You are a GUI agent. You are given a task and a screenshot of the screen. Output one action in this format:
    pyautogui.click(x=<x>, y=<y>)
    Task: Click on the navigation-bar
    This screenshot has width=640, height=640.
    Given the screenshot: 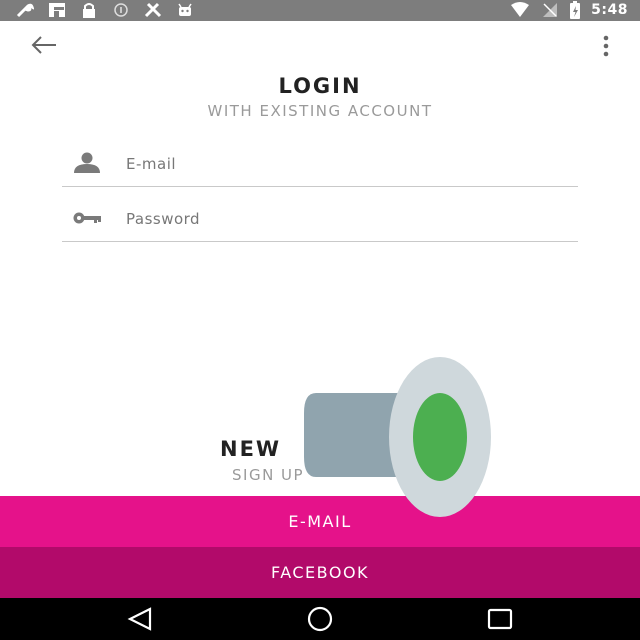 What is the action you would take?
    pyautogui.click(x=320, y=619)
    